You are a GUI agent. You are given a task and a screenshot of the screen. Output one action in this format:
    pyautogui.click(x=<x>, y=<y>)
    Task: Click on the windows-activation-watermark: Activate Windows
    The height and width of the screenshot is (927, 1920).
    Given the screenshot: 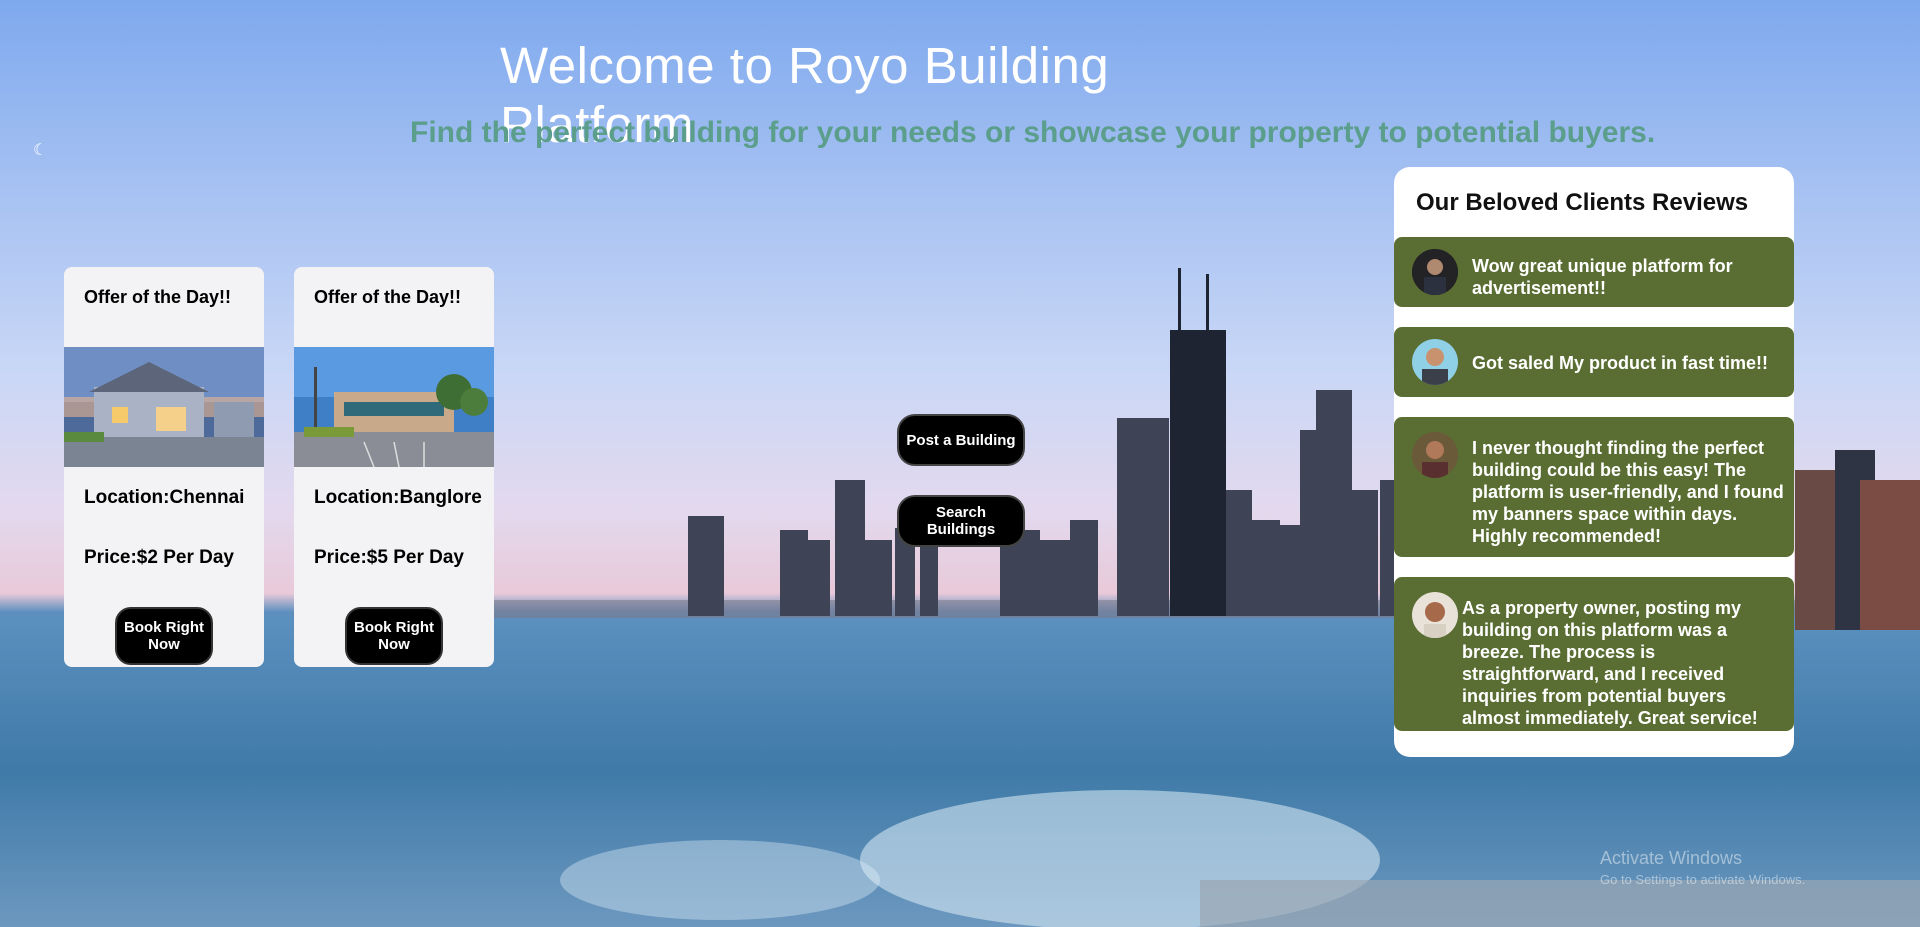 What is the action you would take?
    pyautogui.click(x=1671, y=858)
    